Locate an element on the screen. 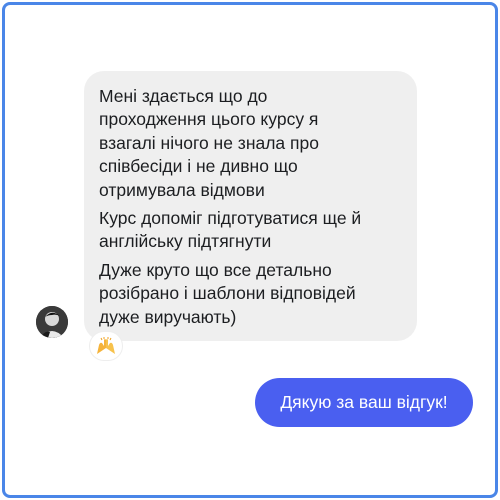 The width and height of the screenshot is (500, 500). outgoing-message-text: Дякую за ваш відгук! is located at coordinates (364, 402).